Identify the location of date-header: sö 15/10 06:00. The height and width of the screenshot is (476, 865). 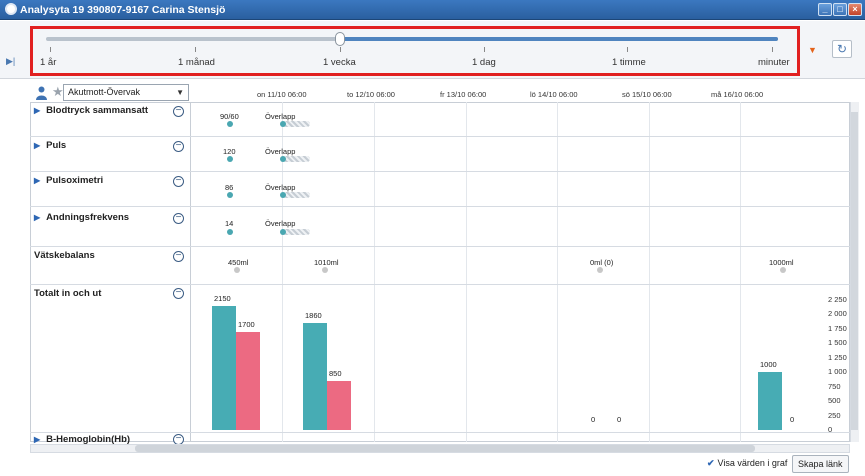
(647, 94).